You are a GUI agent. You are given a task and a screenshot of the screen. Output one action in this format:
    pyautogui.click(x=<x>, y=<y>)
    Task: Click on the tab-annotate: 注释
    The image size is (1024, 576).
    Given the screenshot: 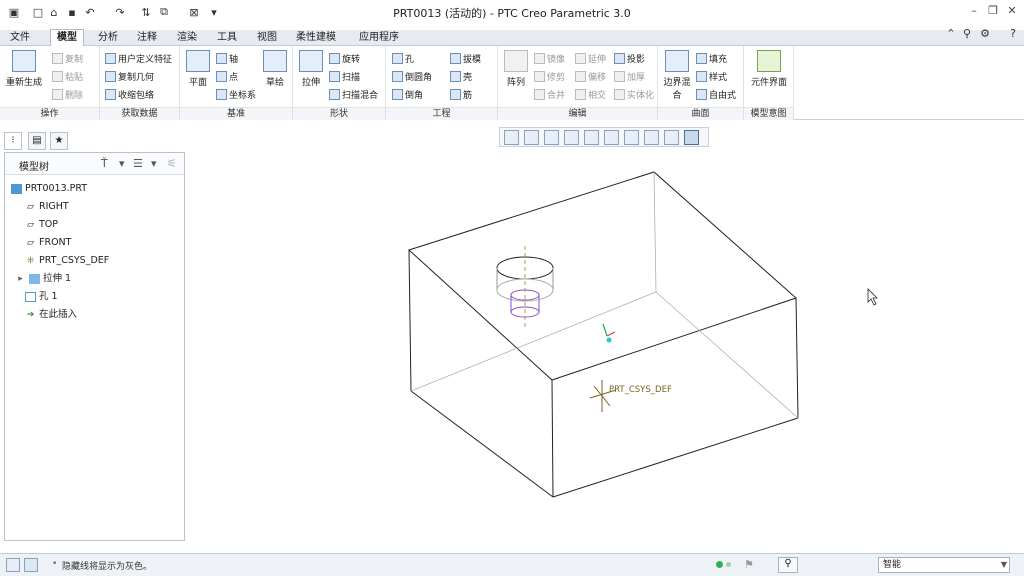 What is the action you would take?
    pyautogui.click(x=147, y=38)
    